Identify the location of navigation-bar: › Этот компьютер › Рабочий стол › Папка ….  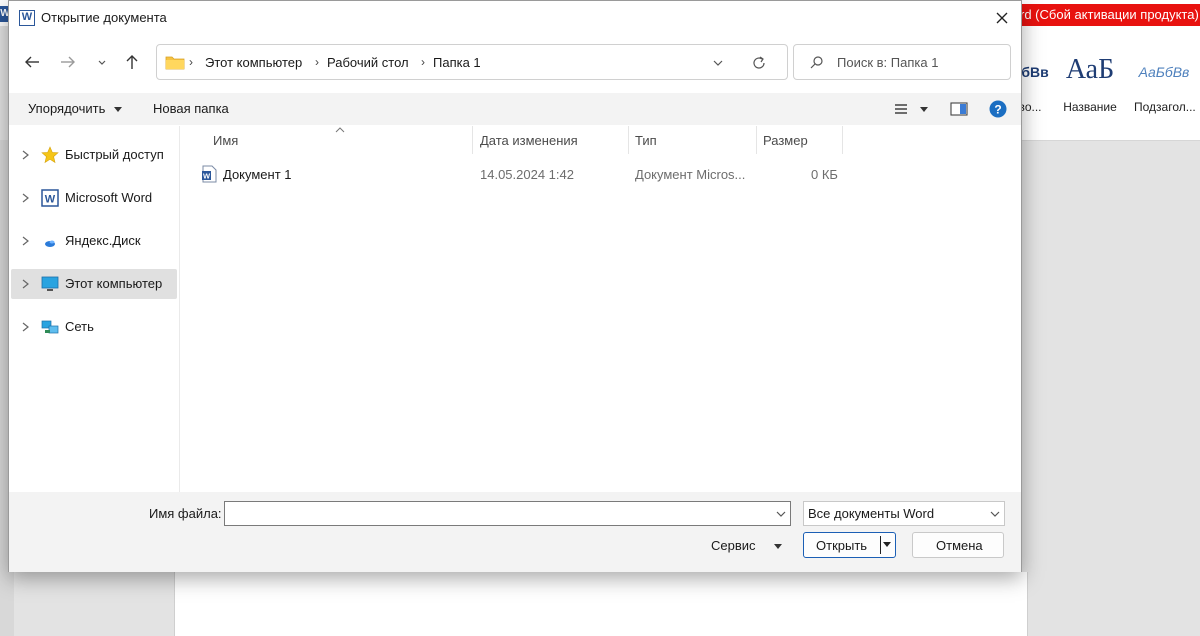
(515, 63).